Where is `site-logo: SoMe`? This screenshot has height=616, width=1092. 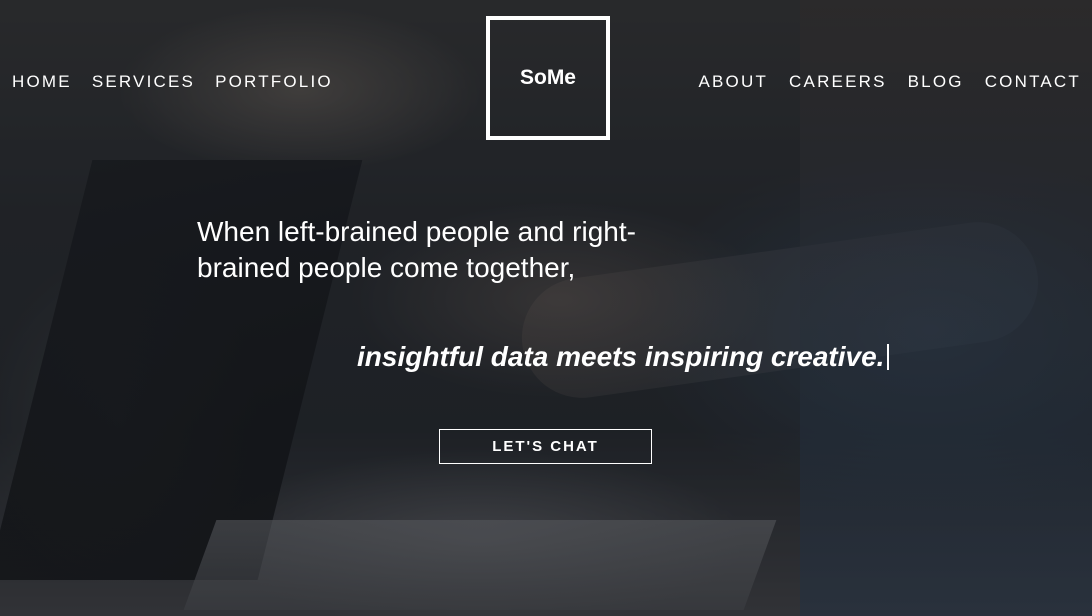 site-logo: SoMe is located at coordinates (548, 78).